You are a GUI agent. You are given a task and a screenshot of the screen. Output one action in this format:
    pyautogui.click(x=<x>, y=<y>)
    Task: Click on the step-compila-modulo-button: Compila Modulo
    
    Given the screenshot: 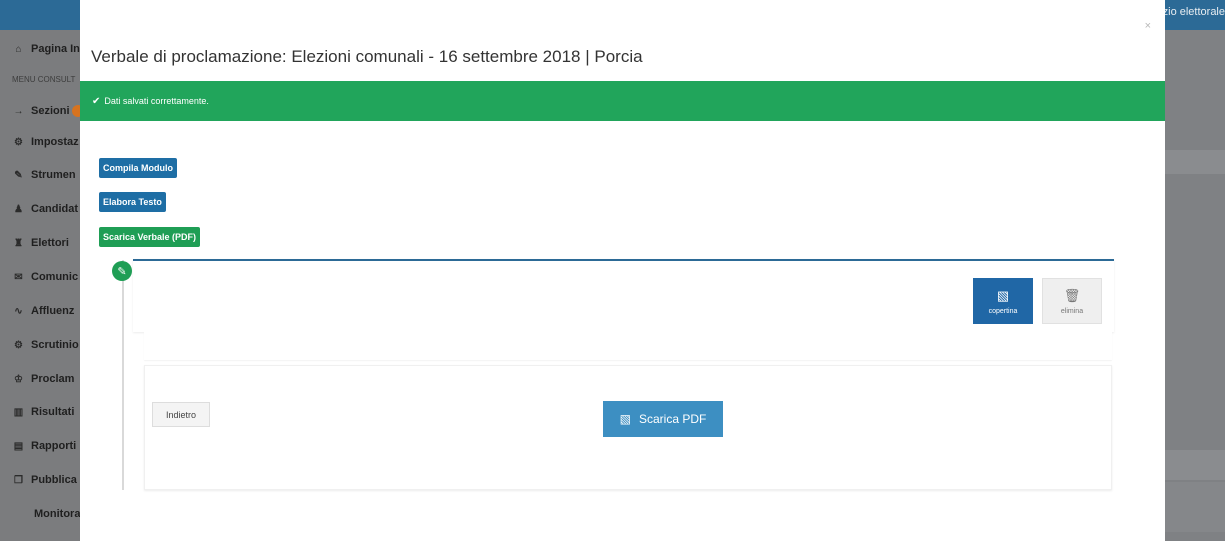 What is the action you would take?
    pyautogui.click(x=138, y=168)
    